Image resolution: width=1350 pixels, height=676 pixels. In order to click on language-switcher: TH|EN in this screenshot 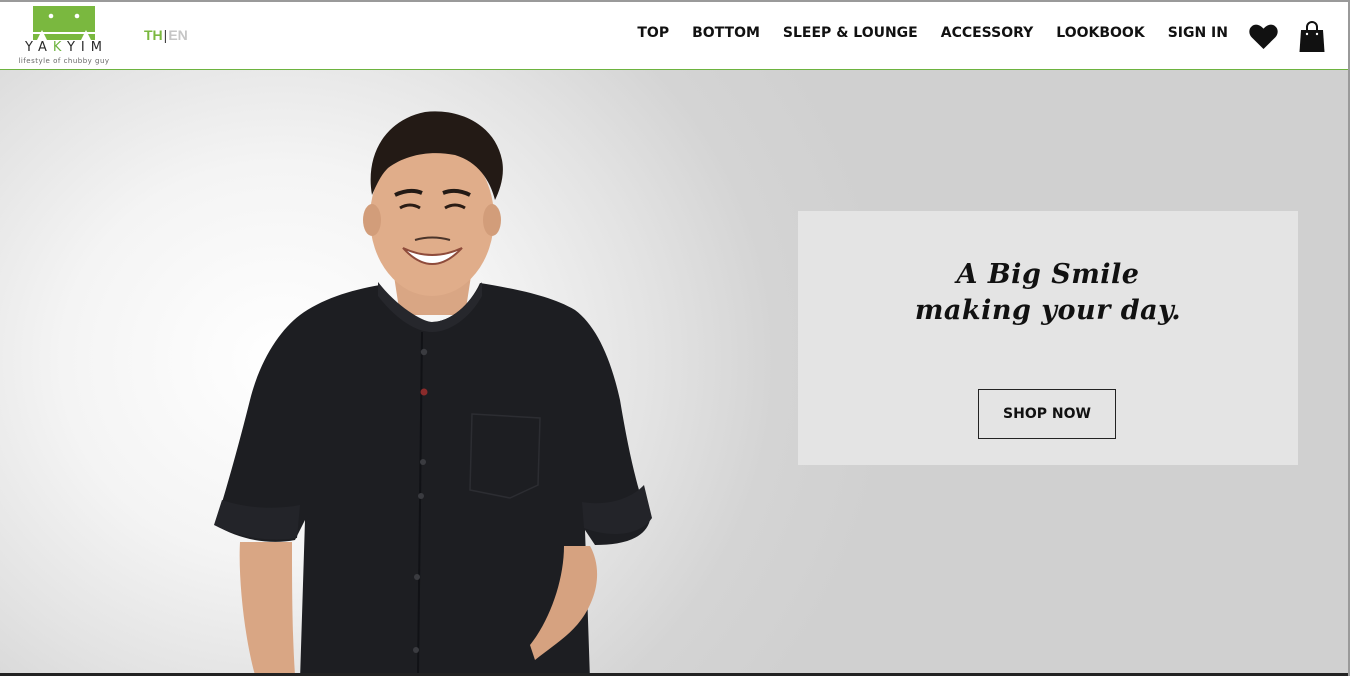, I will do `click(166, 35)`.